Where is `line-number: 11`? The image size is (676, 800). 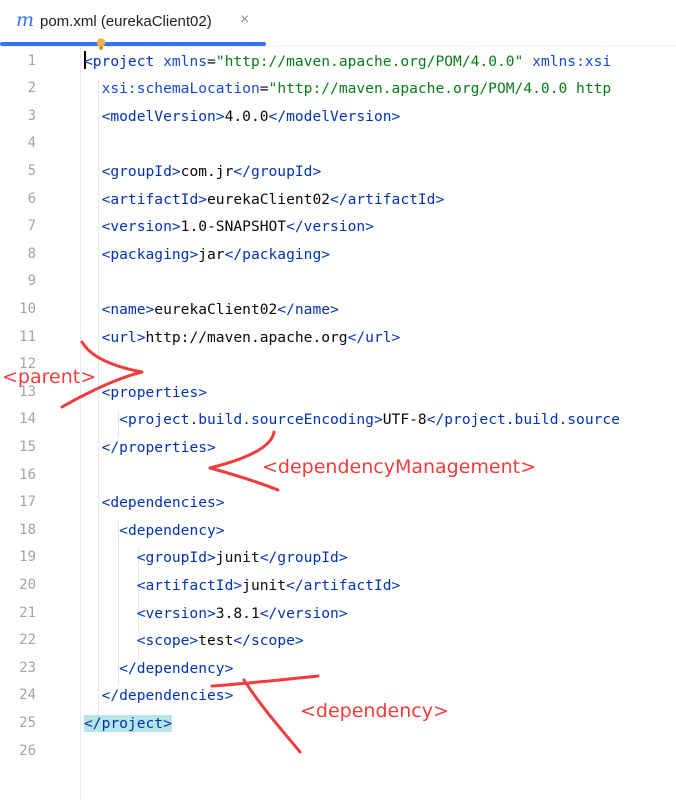 line-number: 11 is located at coordinates (27, 336).